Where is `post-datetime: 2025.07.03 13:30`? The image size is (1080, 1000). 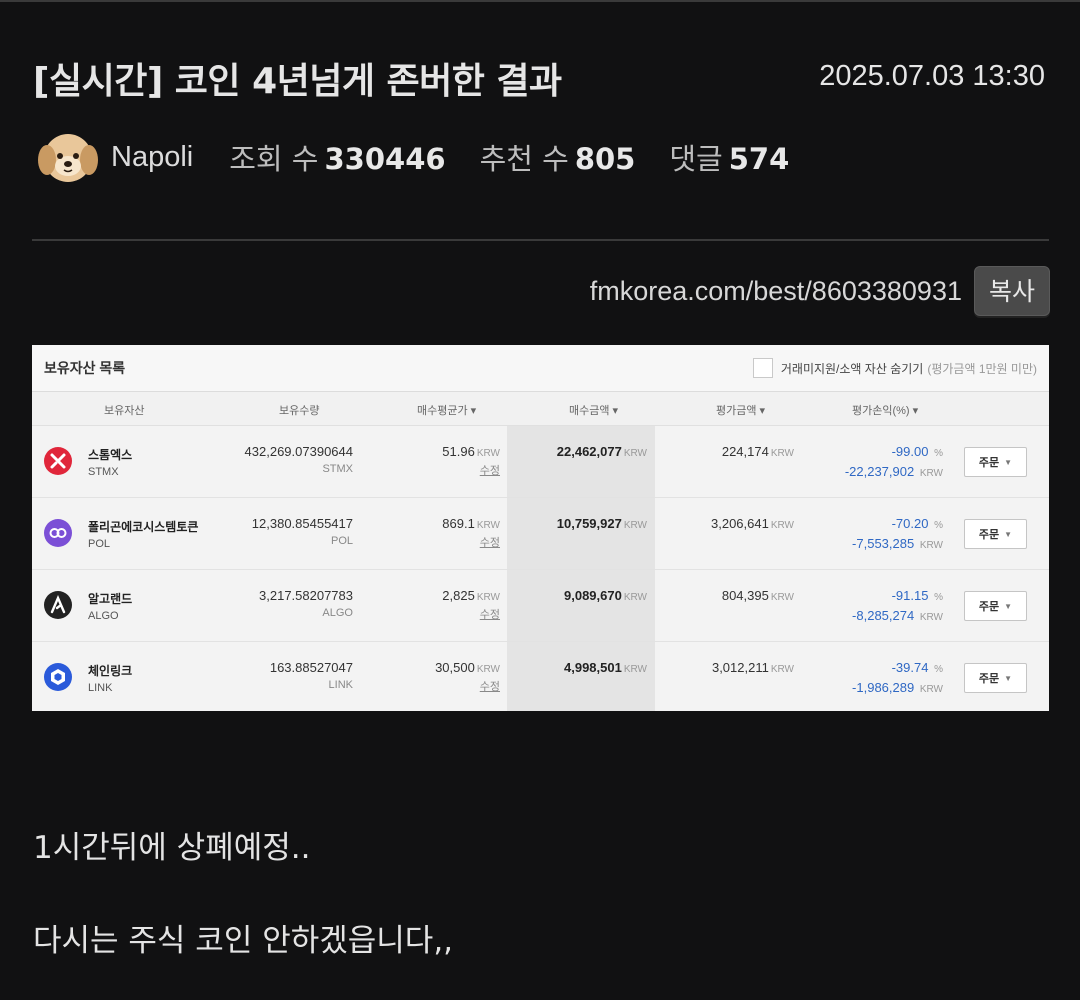 post-datetime: 2025.07.03 13:30 is located at coordinates (932, 76).